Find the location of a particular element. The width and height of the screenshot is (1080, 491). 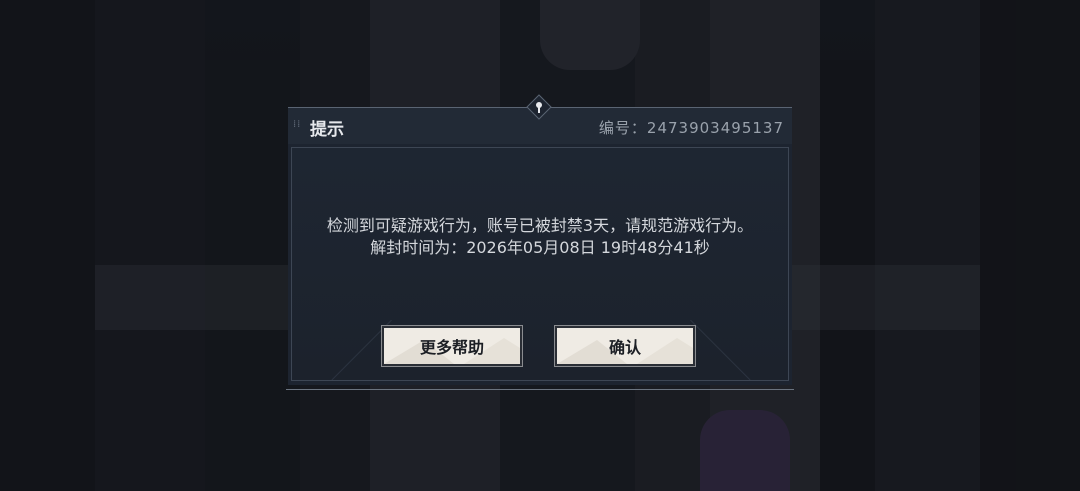

dialog-title: 提示 is located at coordinates (327, 130).